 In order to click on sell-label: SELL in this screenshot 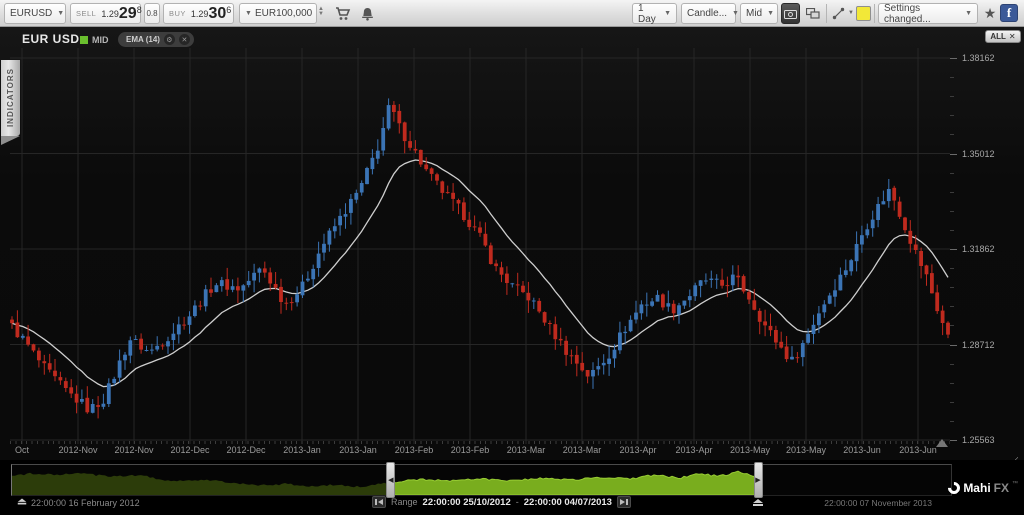, I will do `click(86, 13)`.